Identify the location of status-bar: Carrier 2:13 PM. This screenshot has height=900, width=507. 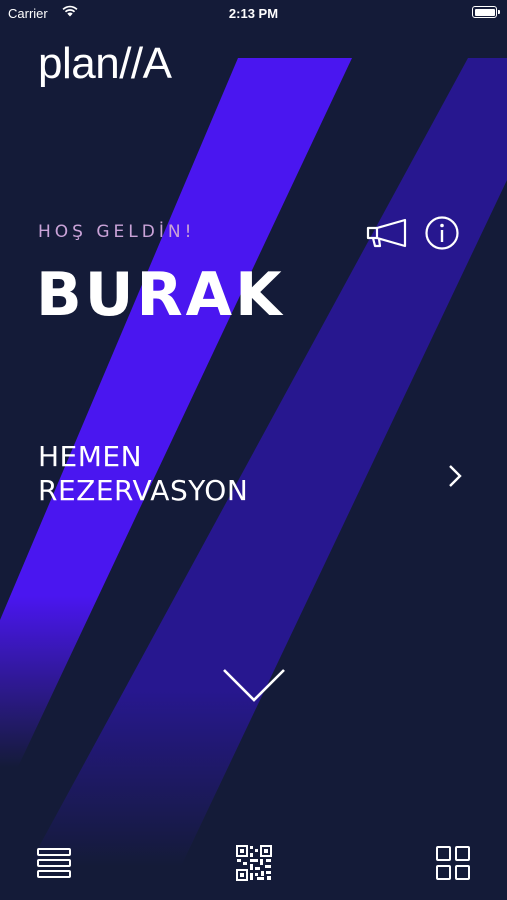
(253, 14).